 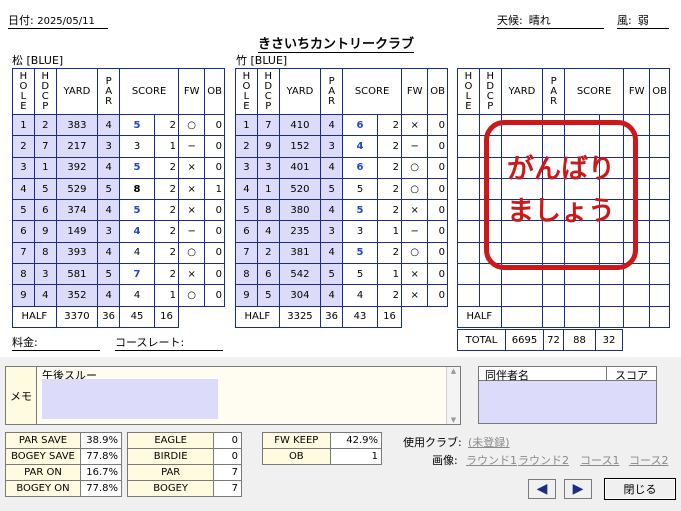 I want to click on fw-value: −, so click(x=415, y=146).